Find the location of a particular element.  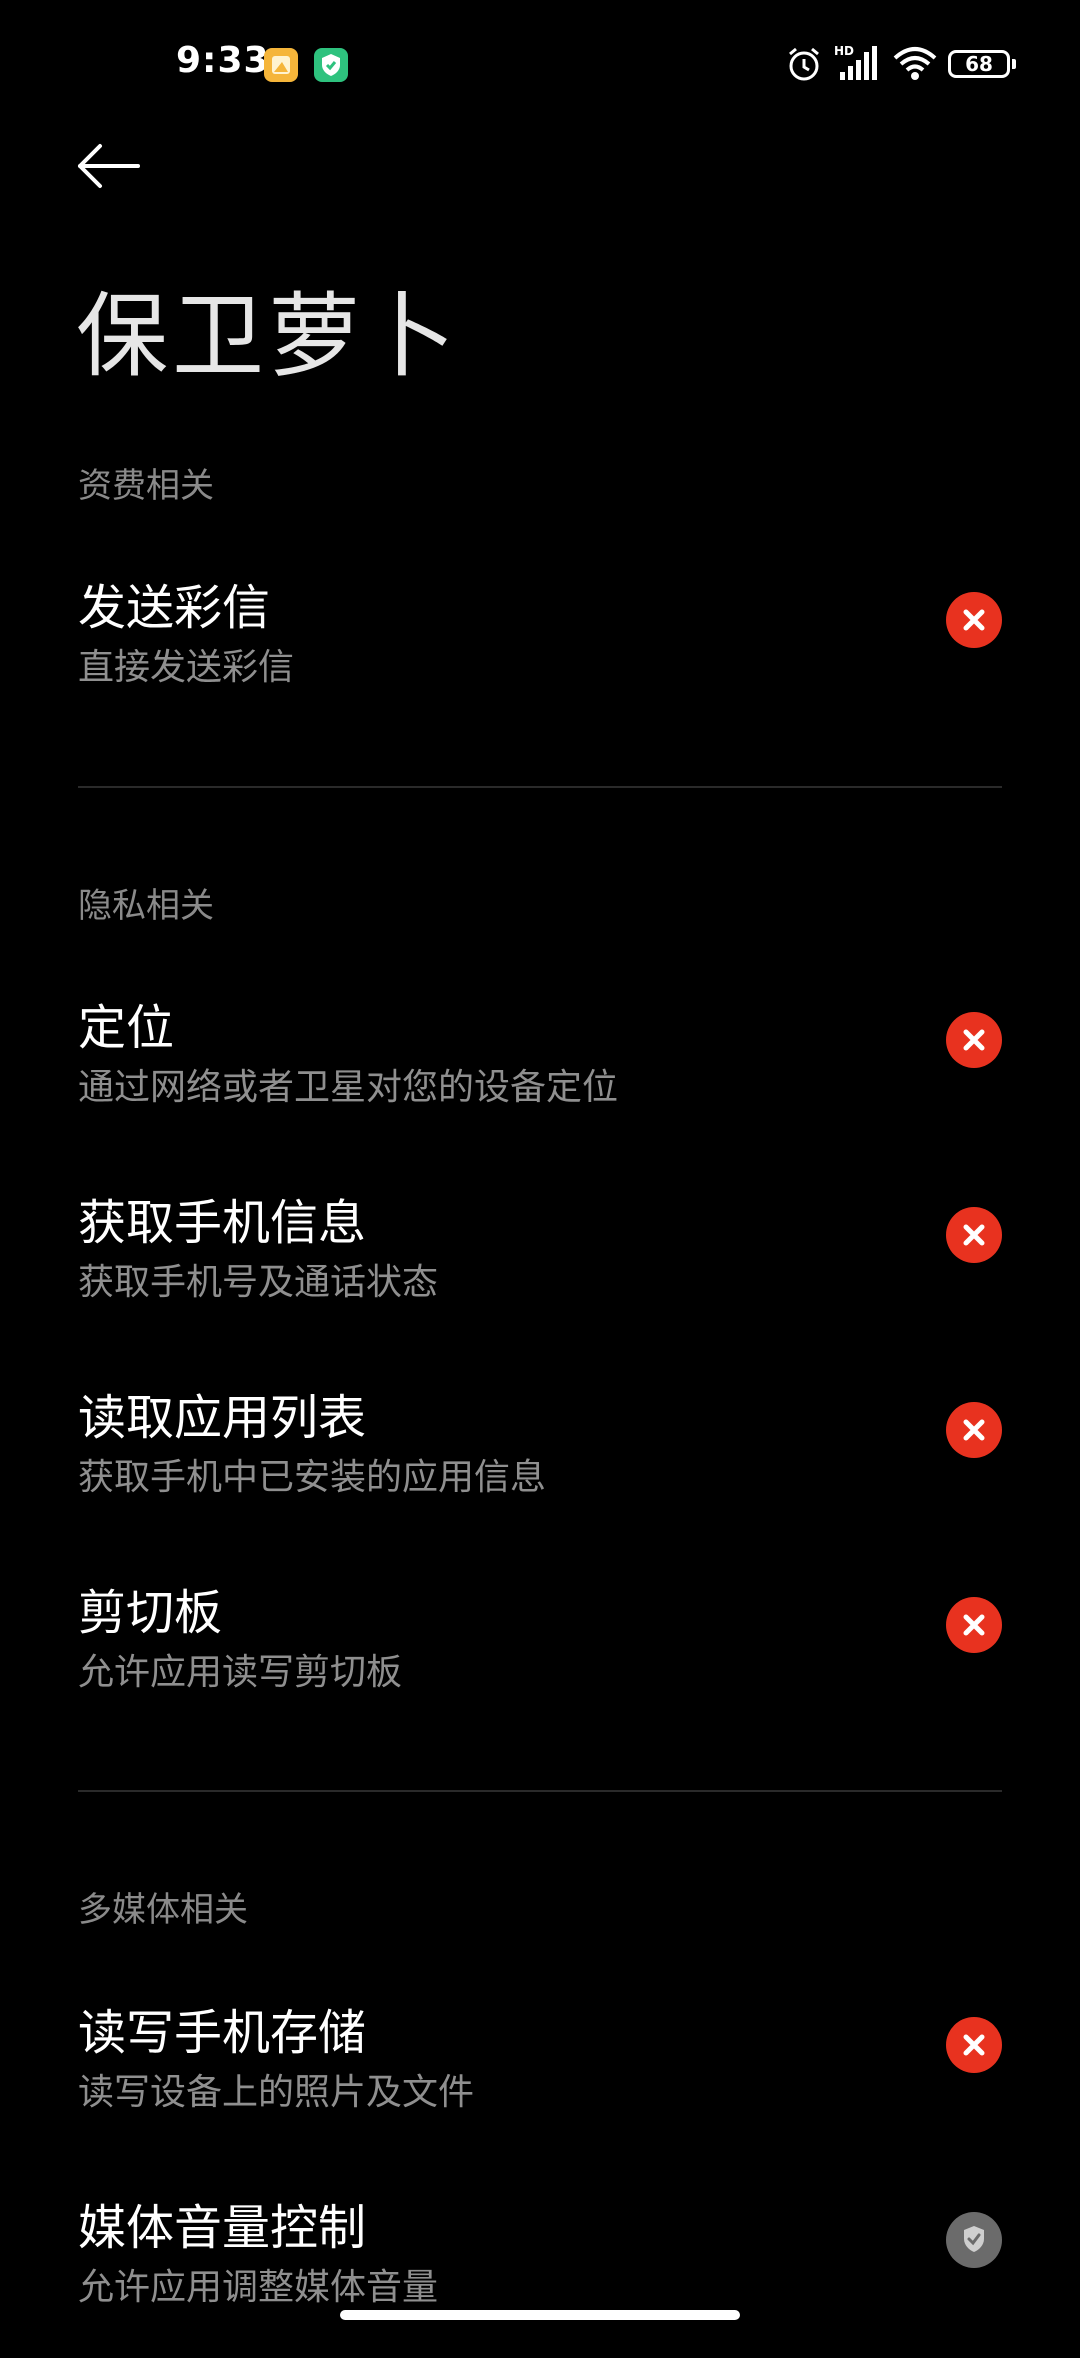

back-button is located at coordinates (111, 170).